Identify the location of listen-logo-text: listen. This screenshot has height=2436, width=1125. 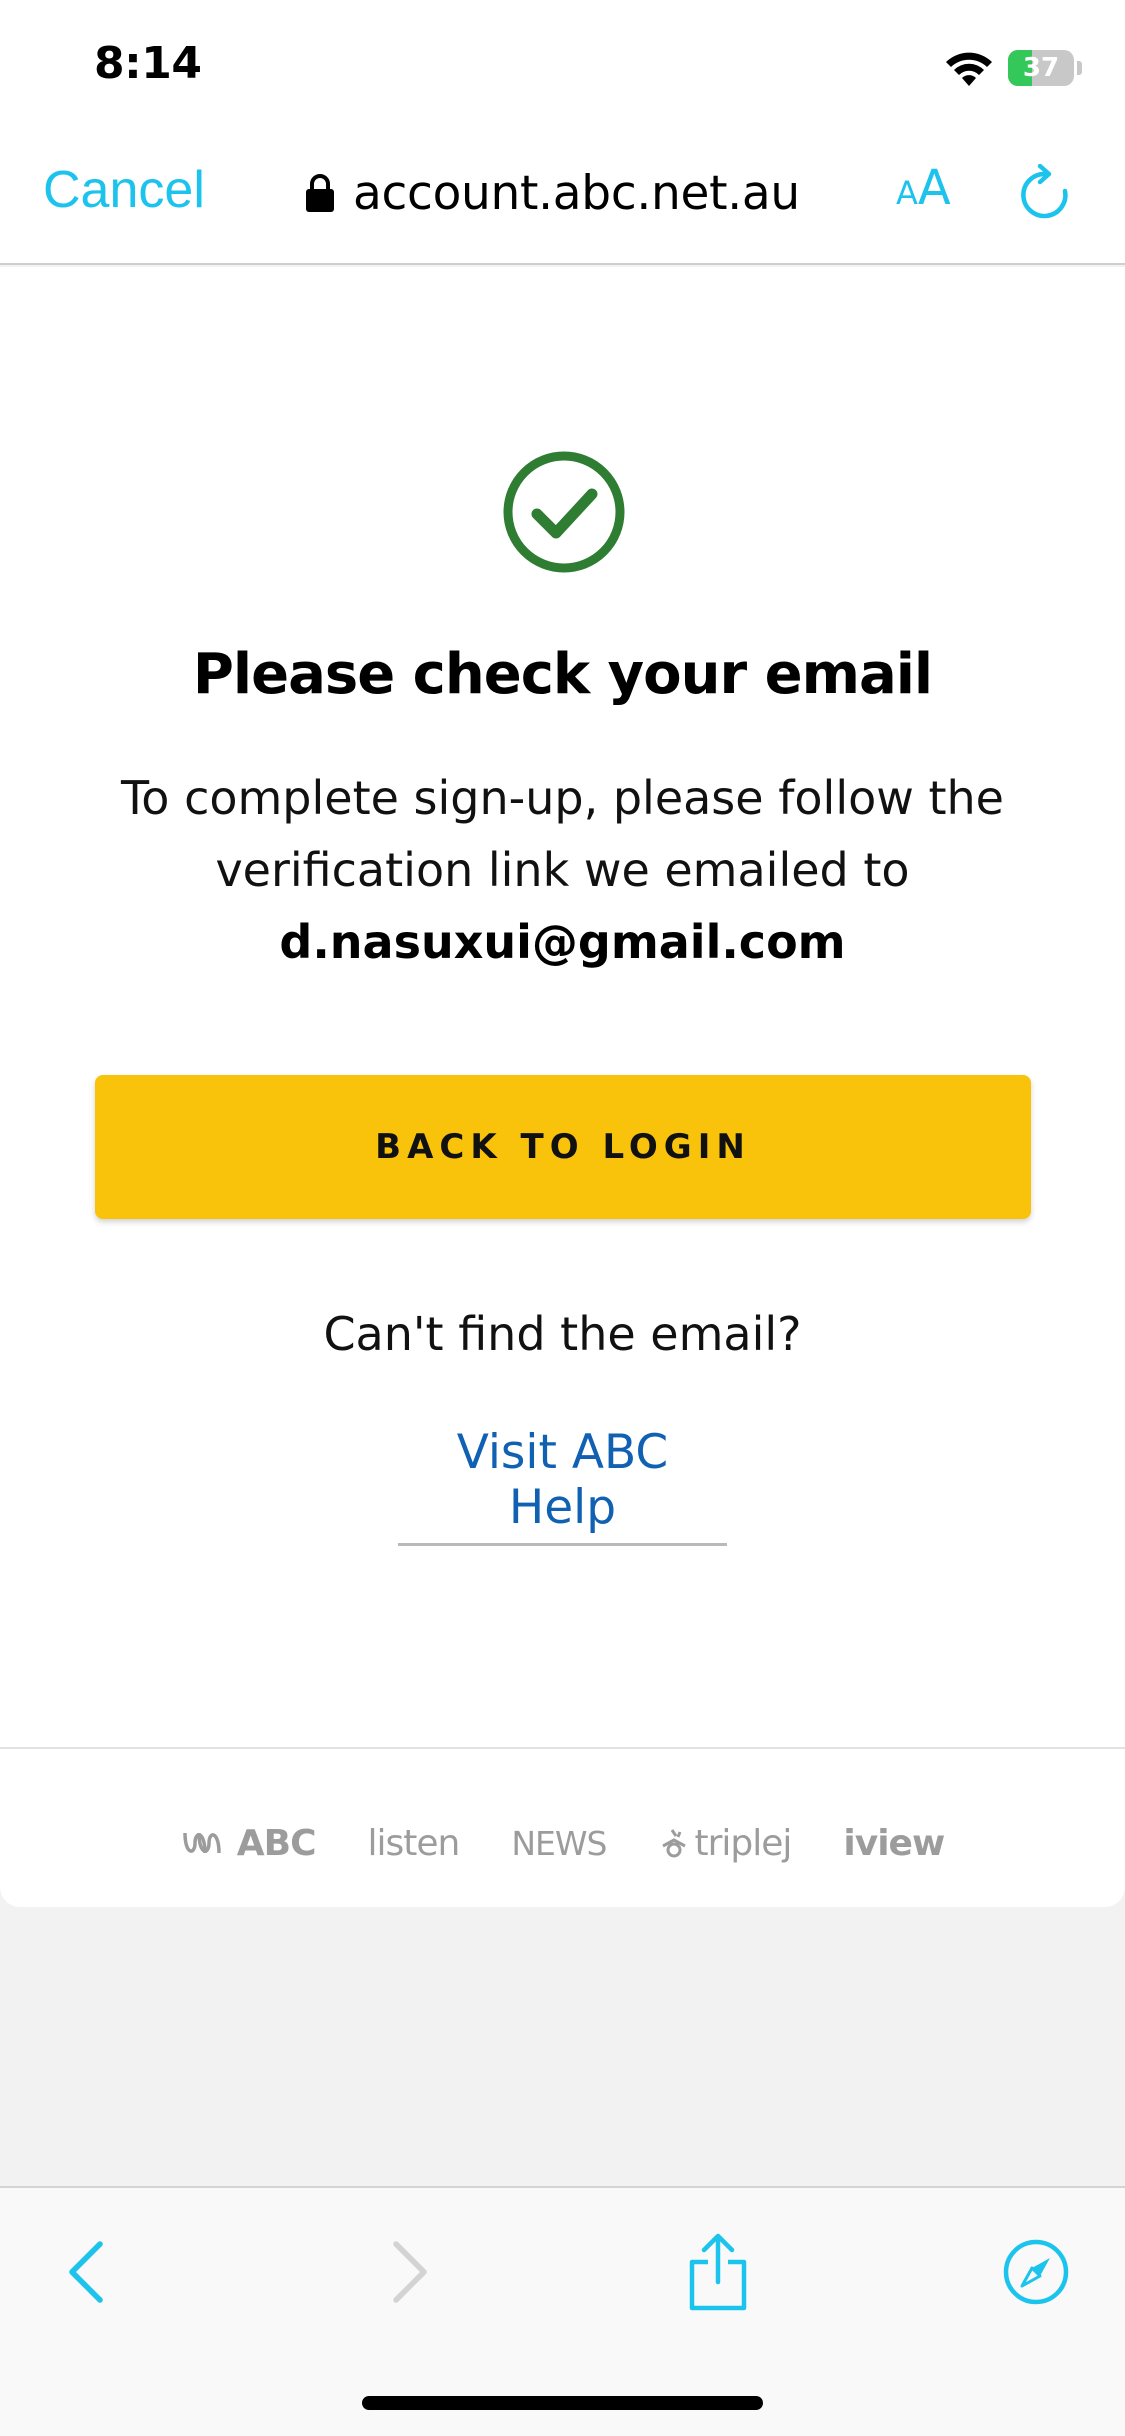
(414, 1843).